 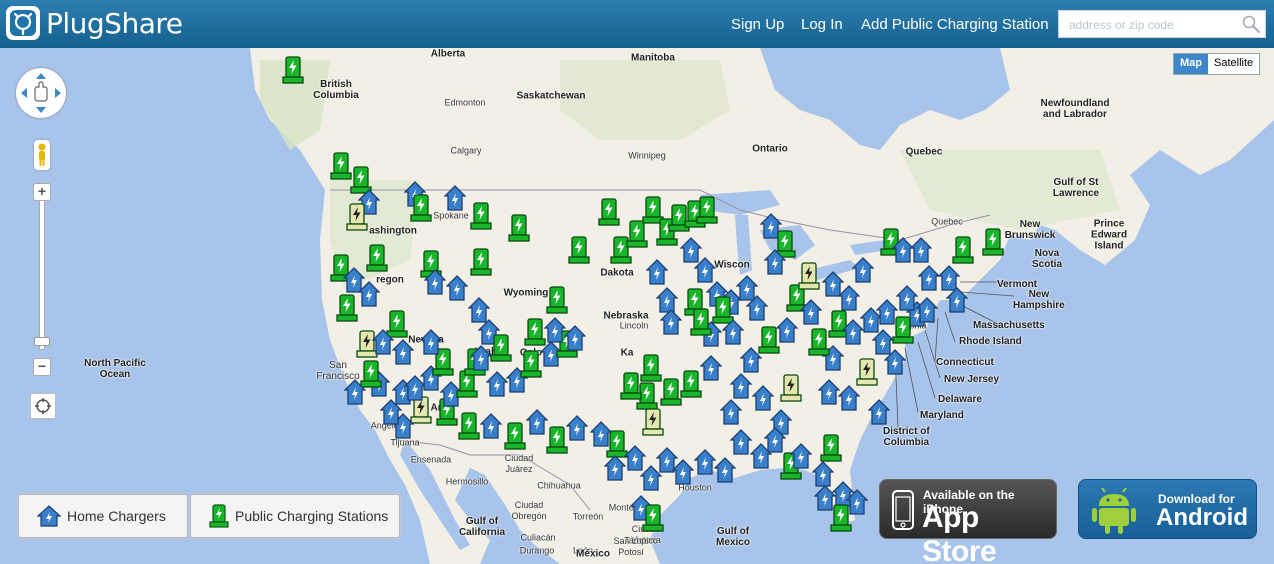 I want to click on plugshare-logo: PlugShare, so click(x=94, y=23).